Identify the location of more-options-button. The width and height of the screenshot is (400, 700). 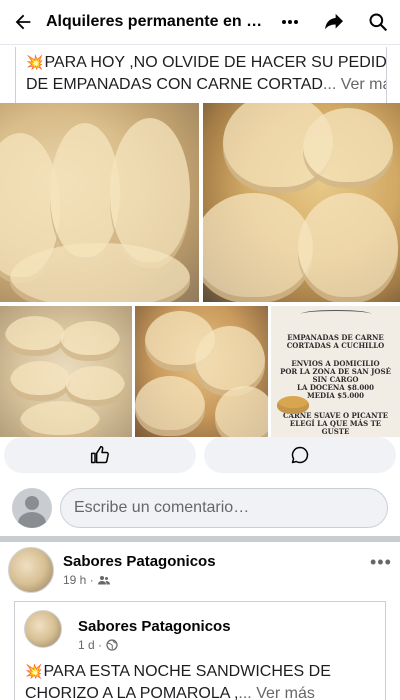
(290, 22).